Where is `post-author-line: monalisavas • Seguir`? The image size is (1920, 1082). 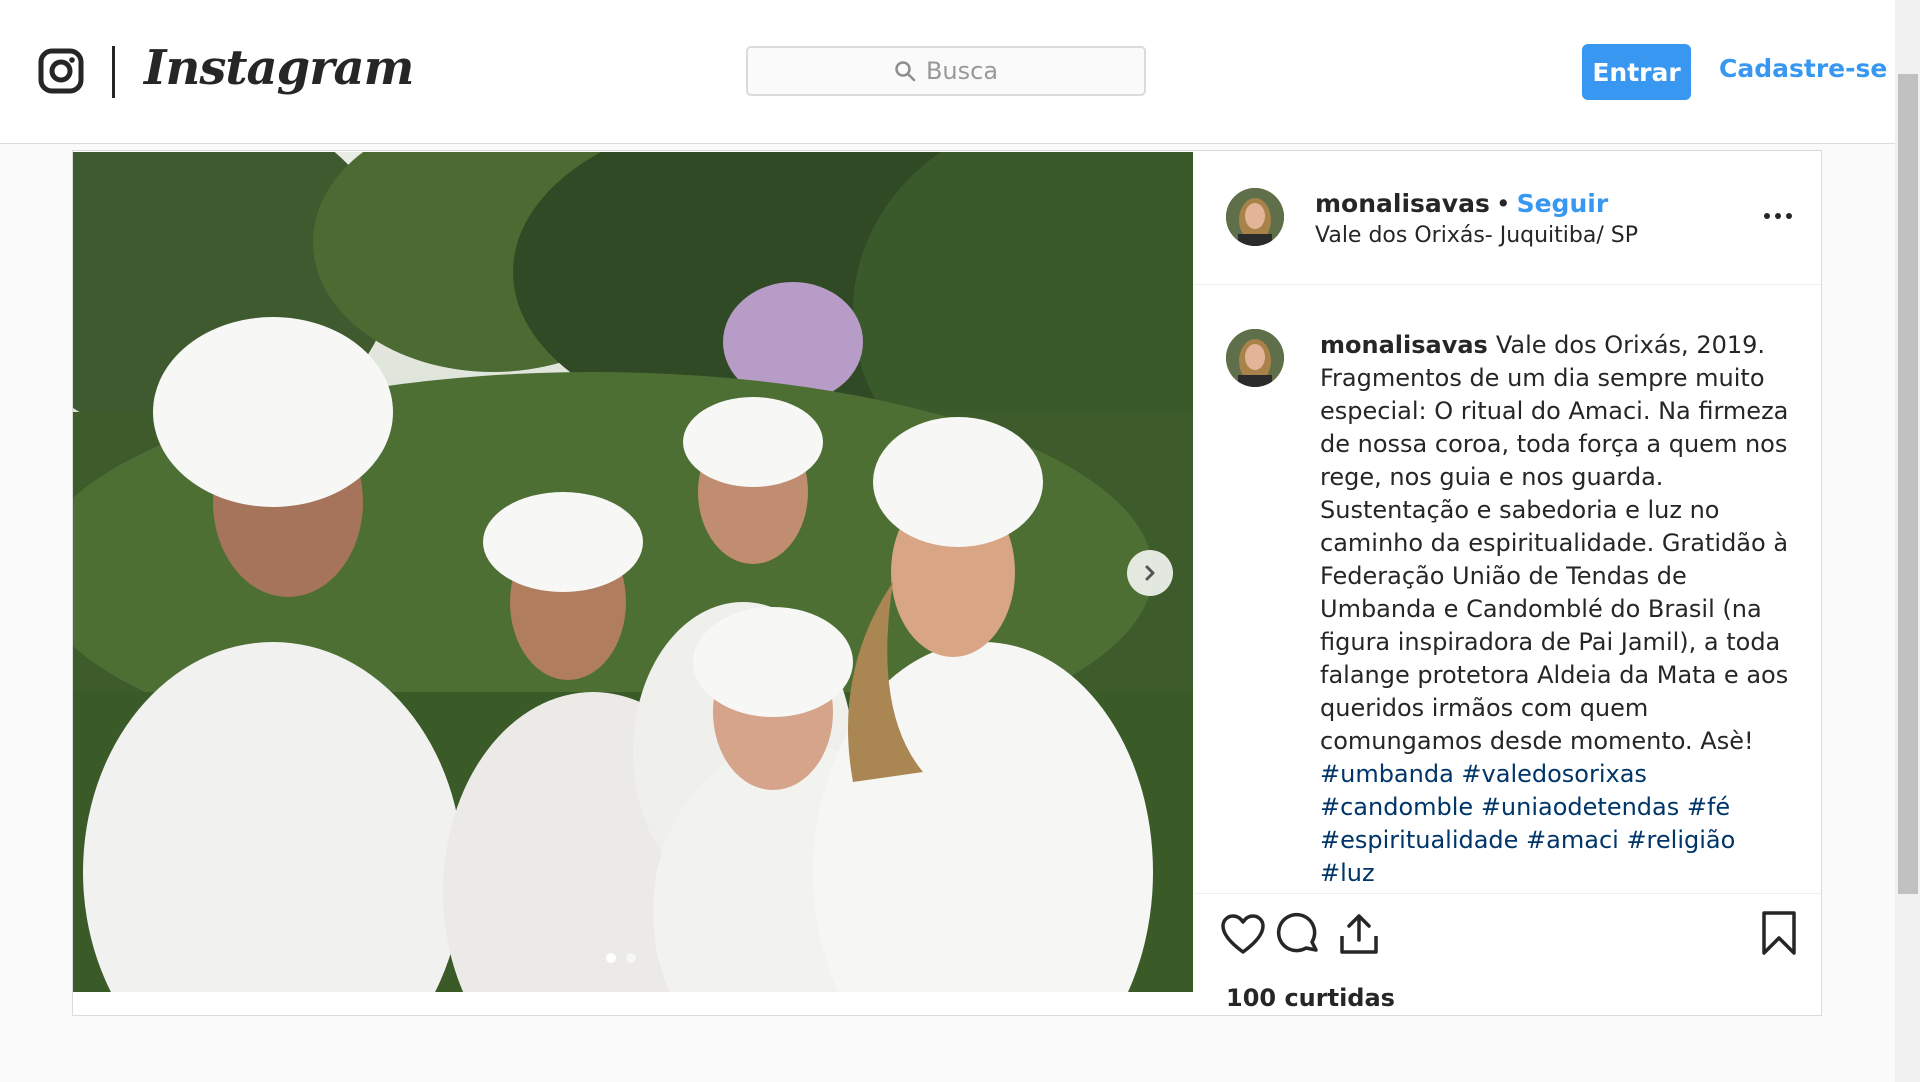 post-author-line: monalisavas • Seguir is located at coordinates (1461, 203).